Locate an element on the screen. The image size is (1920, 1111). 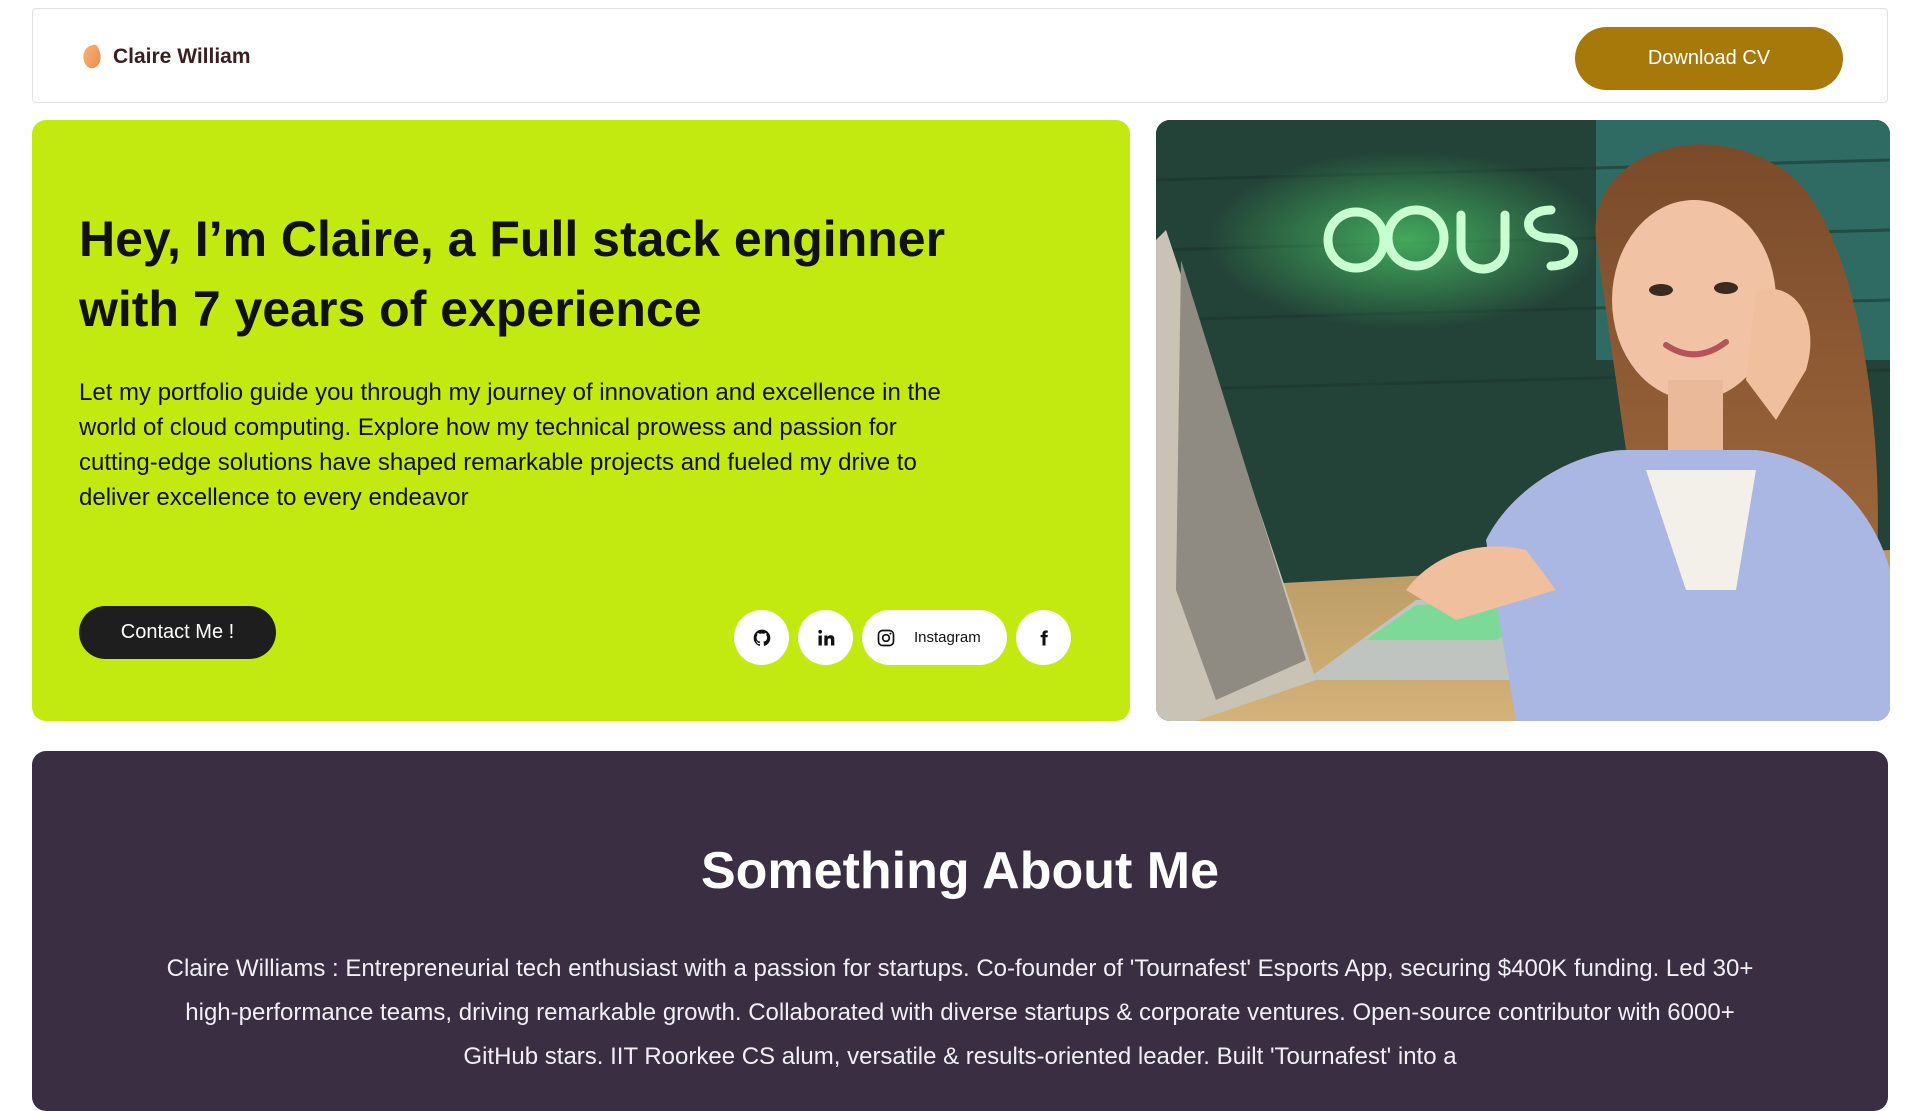
facebook-icon is located at coordinates (1044, 638).